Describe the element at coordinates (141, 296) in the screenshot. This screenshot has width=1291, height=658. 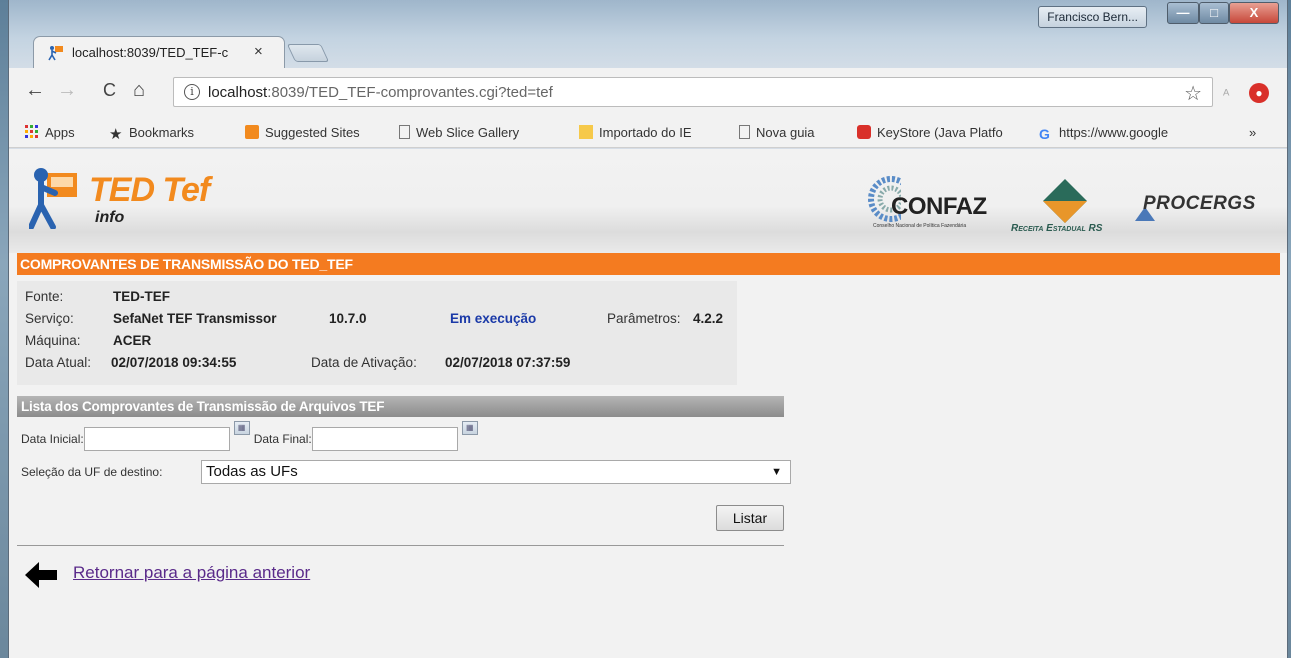
I see `fonte-value: TED-TEF` at that location.